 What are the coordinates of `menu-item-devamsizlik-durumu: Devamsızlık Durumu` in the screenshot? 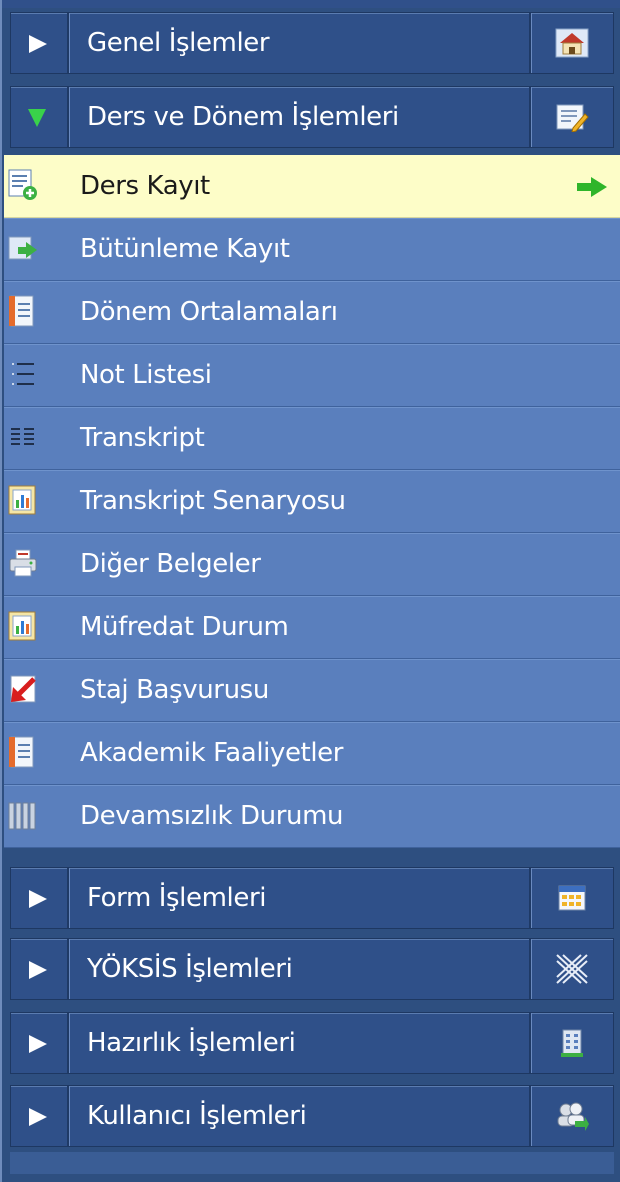 It's located at (312, 816).